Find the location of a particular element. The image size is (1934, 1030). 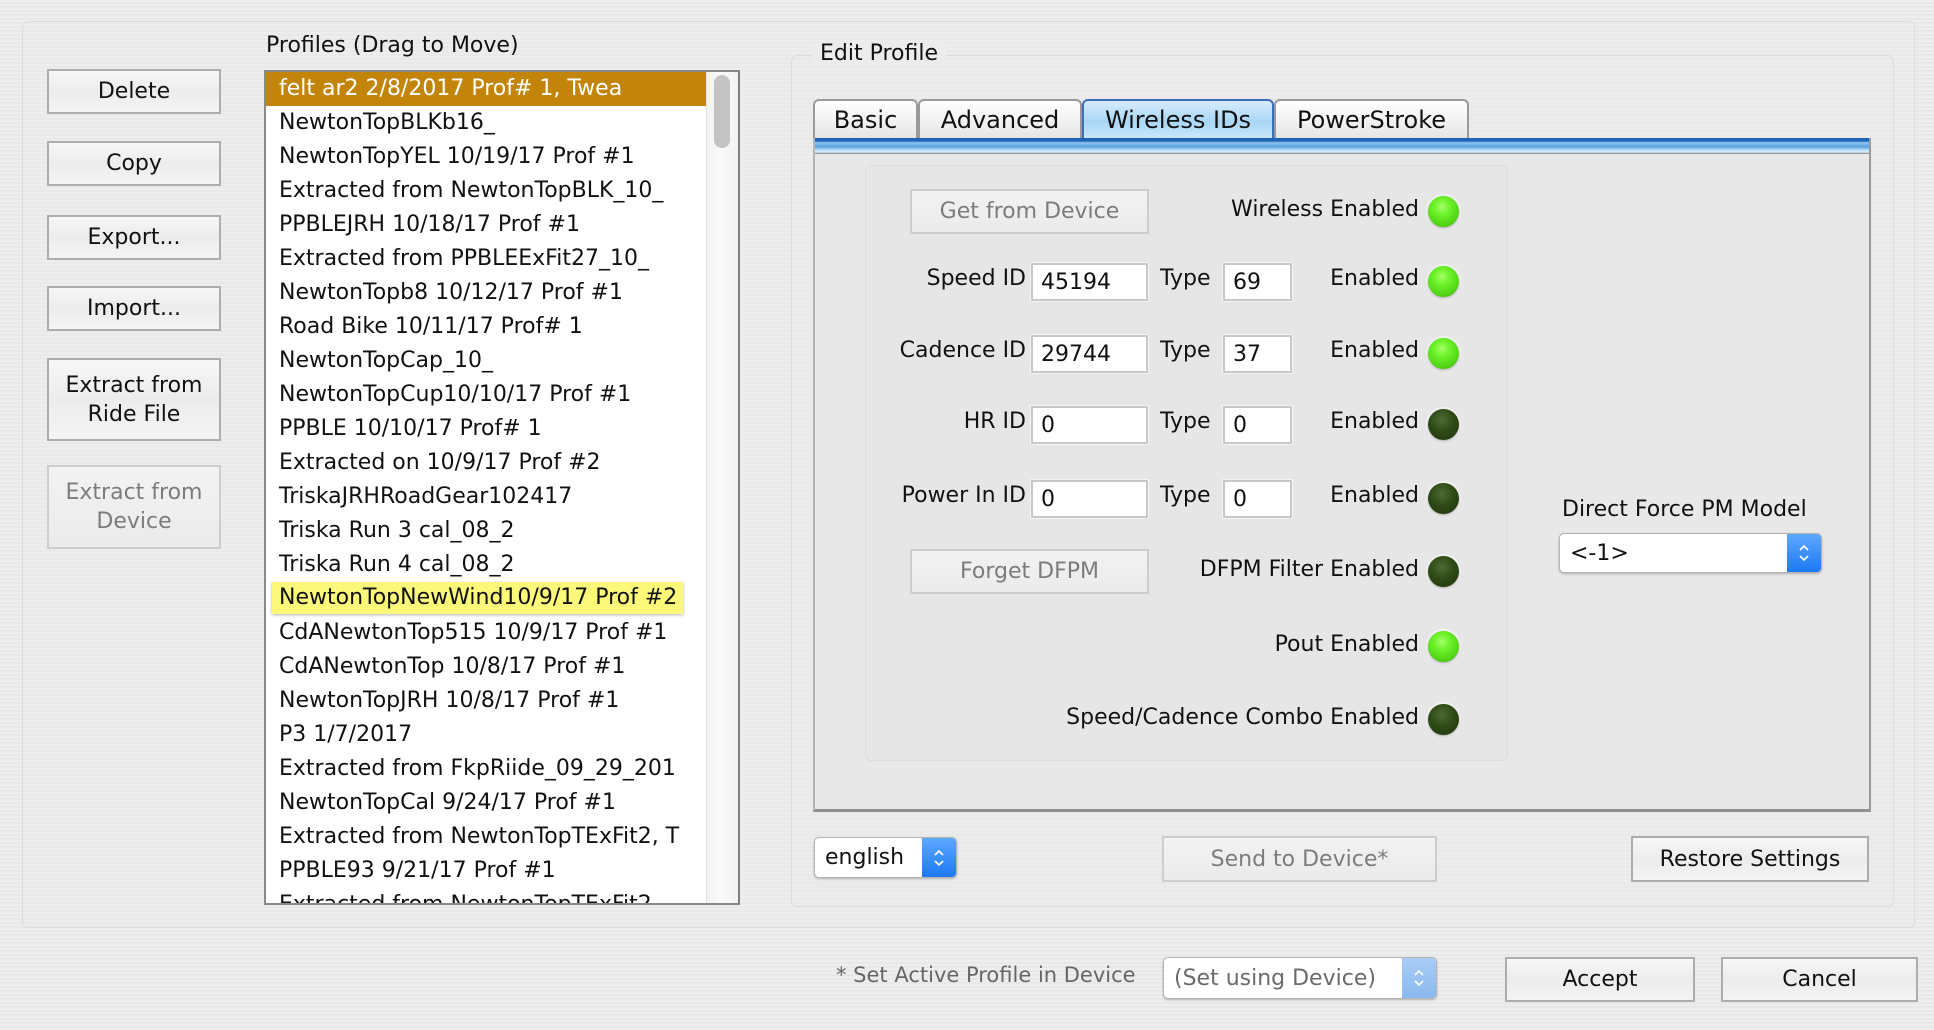

extract-device-label-line1: Extract from is located at coordinates (134, 492).